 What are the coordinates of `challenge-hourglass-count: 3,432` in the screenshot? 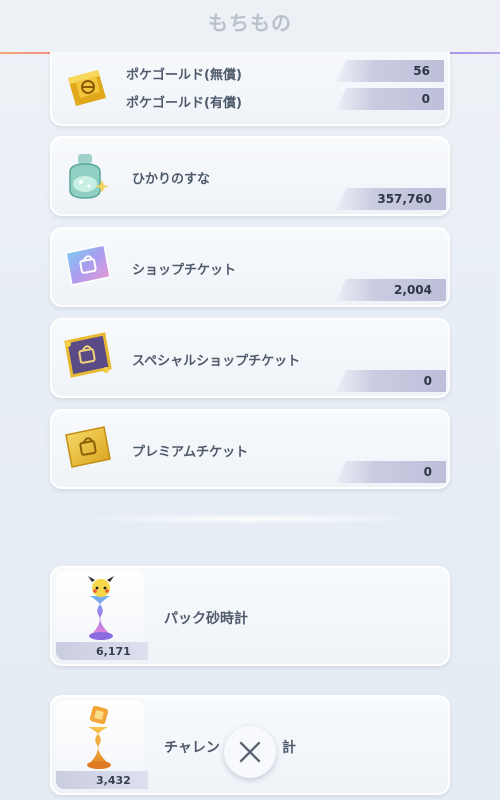 It's located at (102, 780).